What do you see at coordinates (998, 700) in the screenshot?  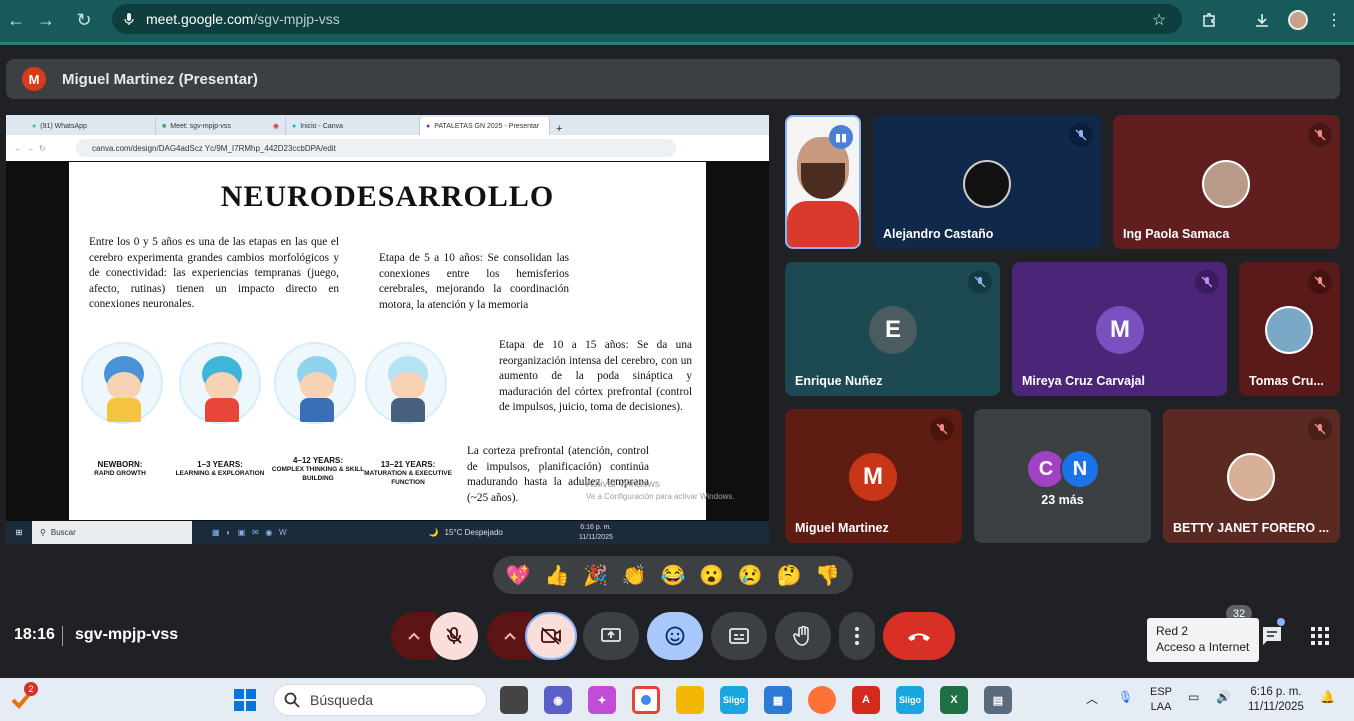 I see `calculator-icon: ▤` at bounding box center [998, 700].